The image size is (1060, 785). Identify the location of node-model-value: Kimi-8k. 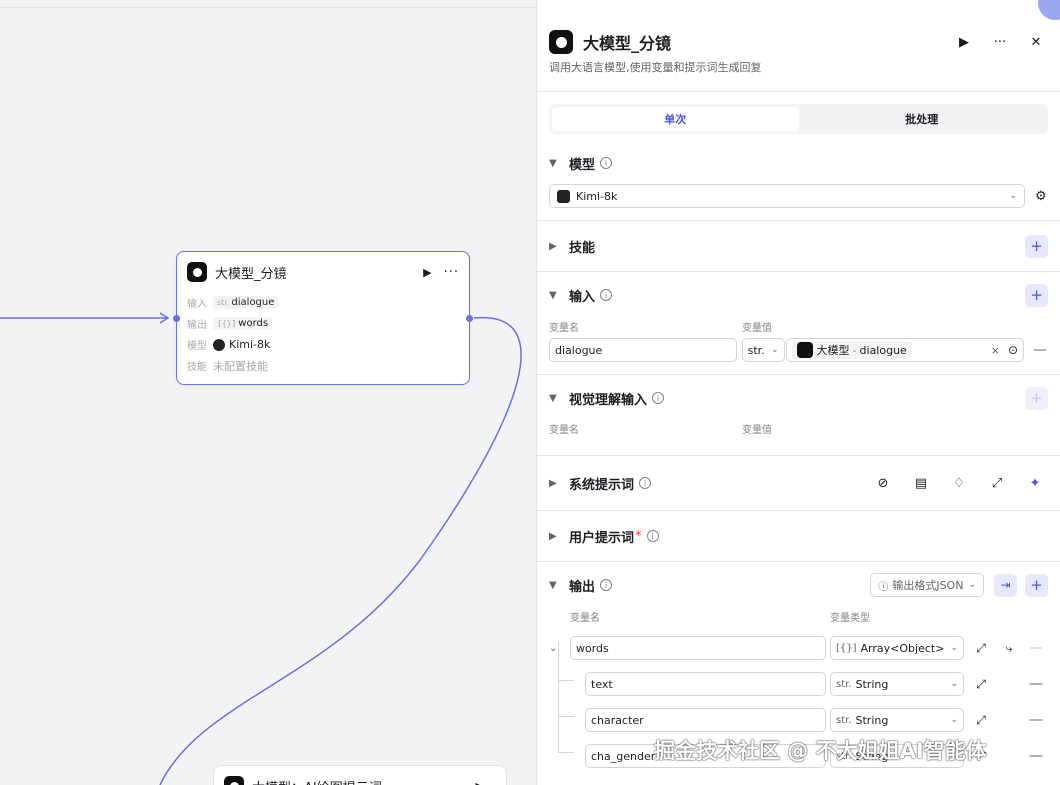
(250, 344).